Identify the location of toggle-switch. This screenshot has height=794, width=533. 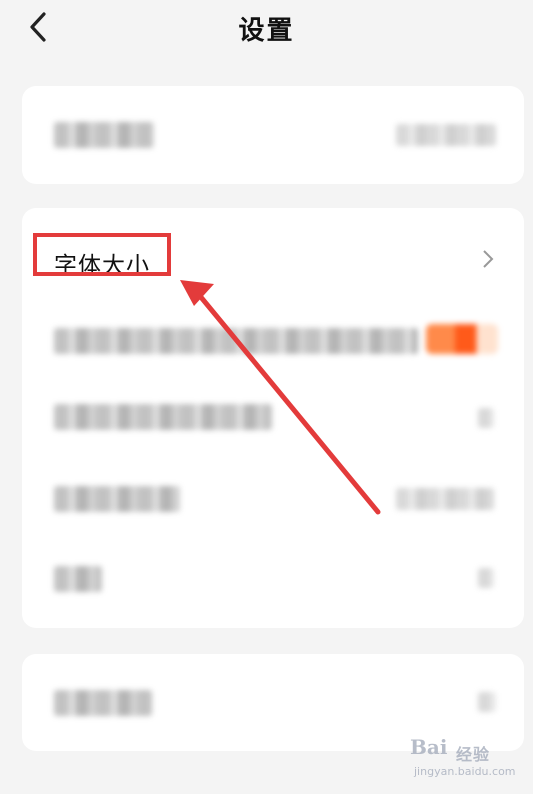
(462, 339).